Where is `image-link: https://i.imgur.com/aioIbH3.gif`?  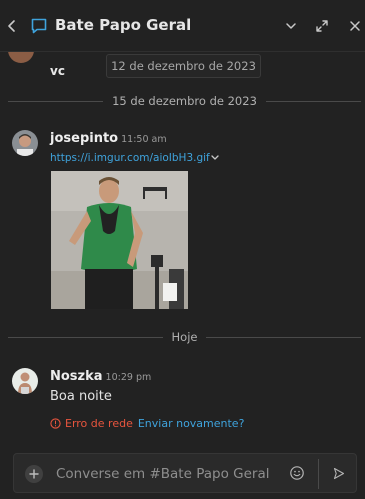 image-link: https://i.imgur.com/aioIbH3.gif is located at coordinates (130, 158).